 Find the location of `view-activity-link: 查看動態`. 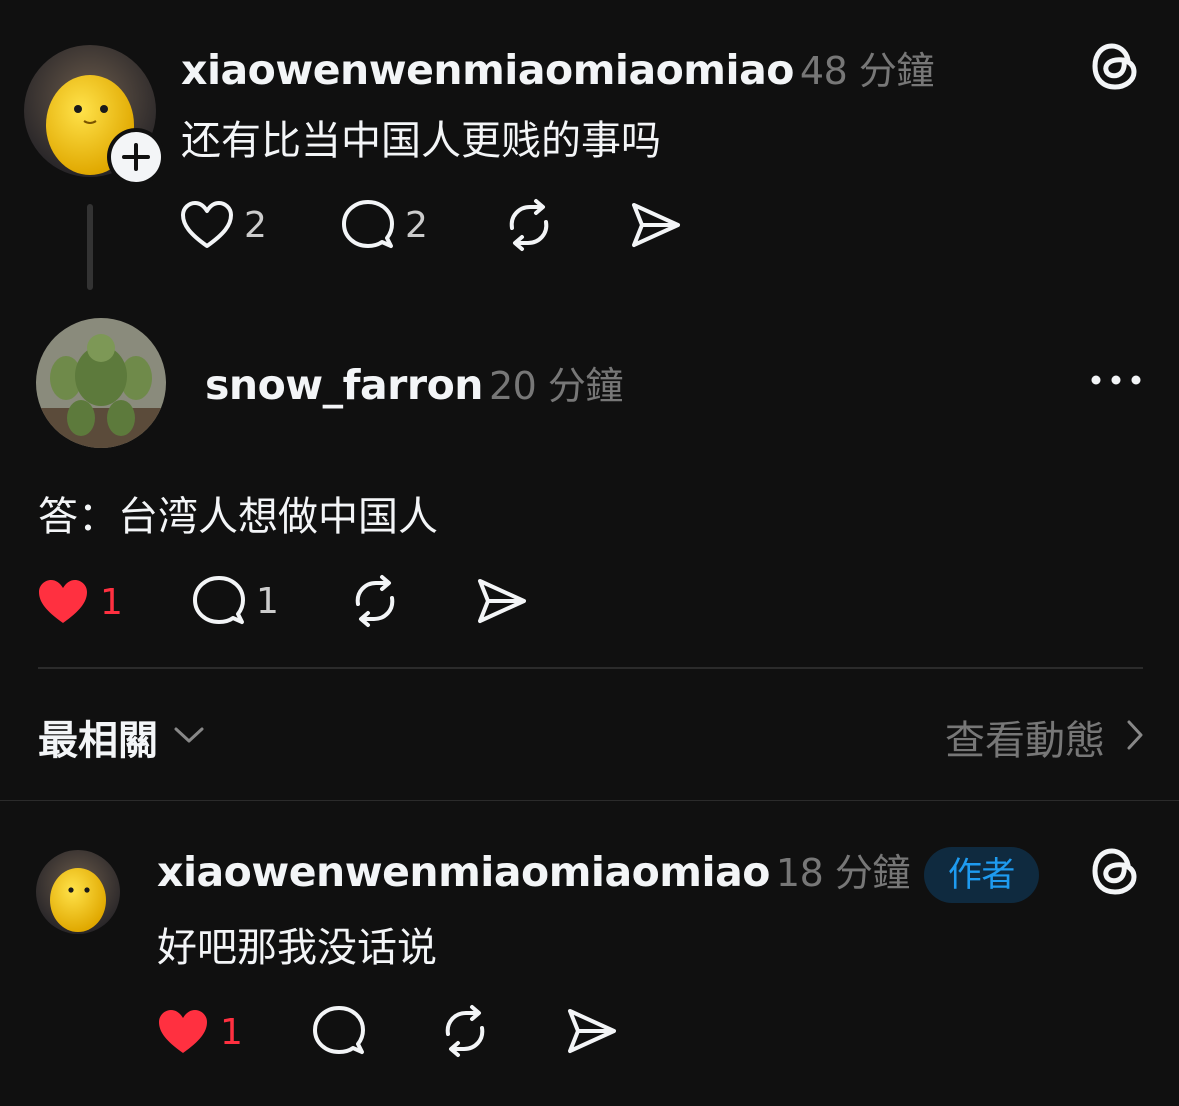

view-activity-link: 查看動態 is located at coordinates (1045, 737).